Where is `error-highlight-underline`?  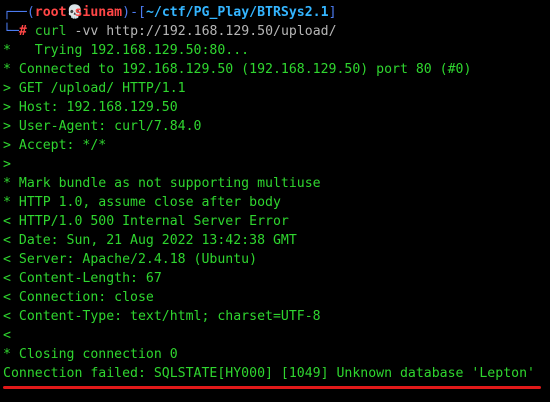 error-highlight-underline is located at coordinates (272, 387).